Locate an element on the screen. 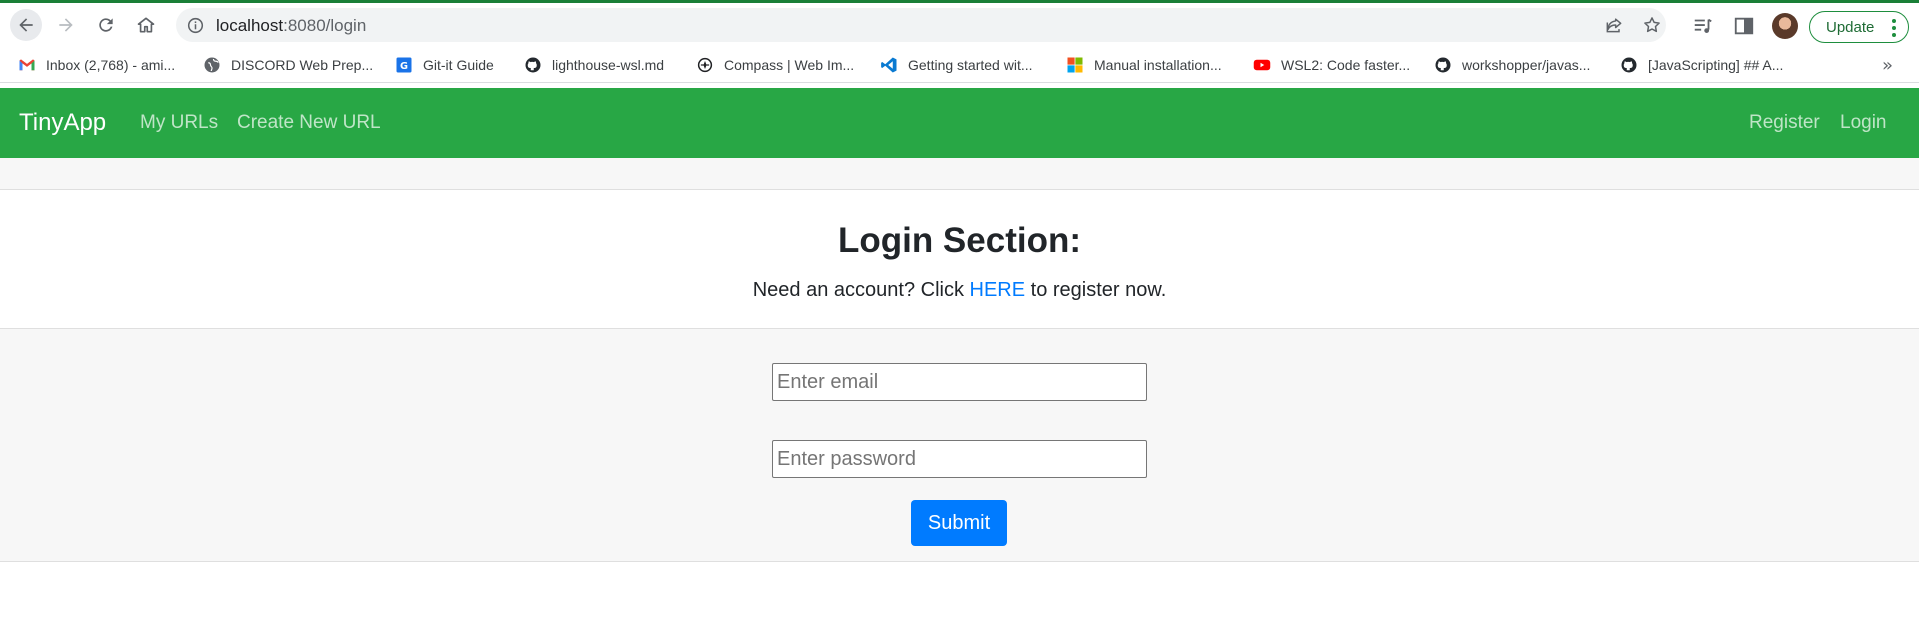 Image resolution: width=1919 pixels, height=644 pixels. side-panel-icon is located at coordinates (1744, 26).